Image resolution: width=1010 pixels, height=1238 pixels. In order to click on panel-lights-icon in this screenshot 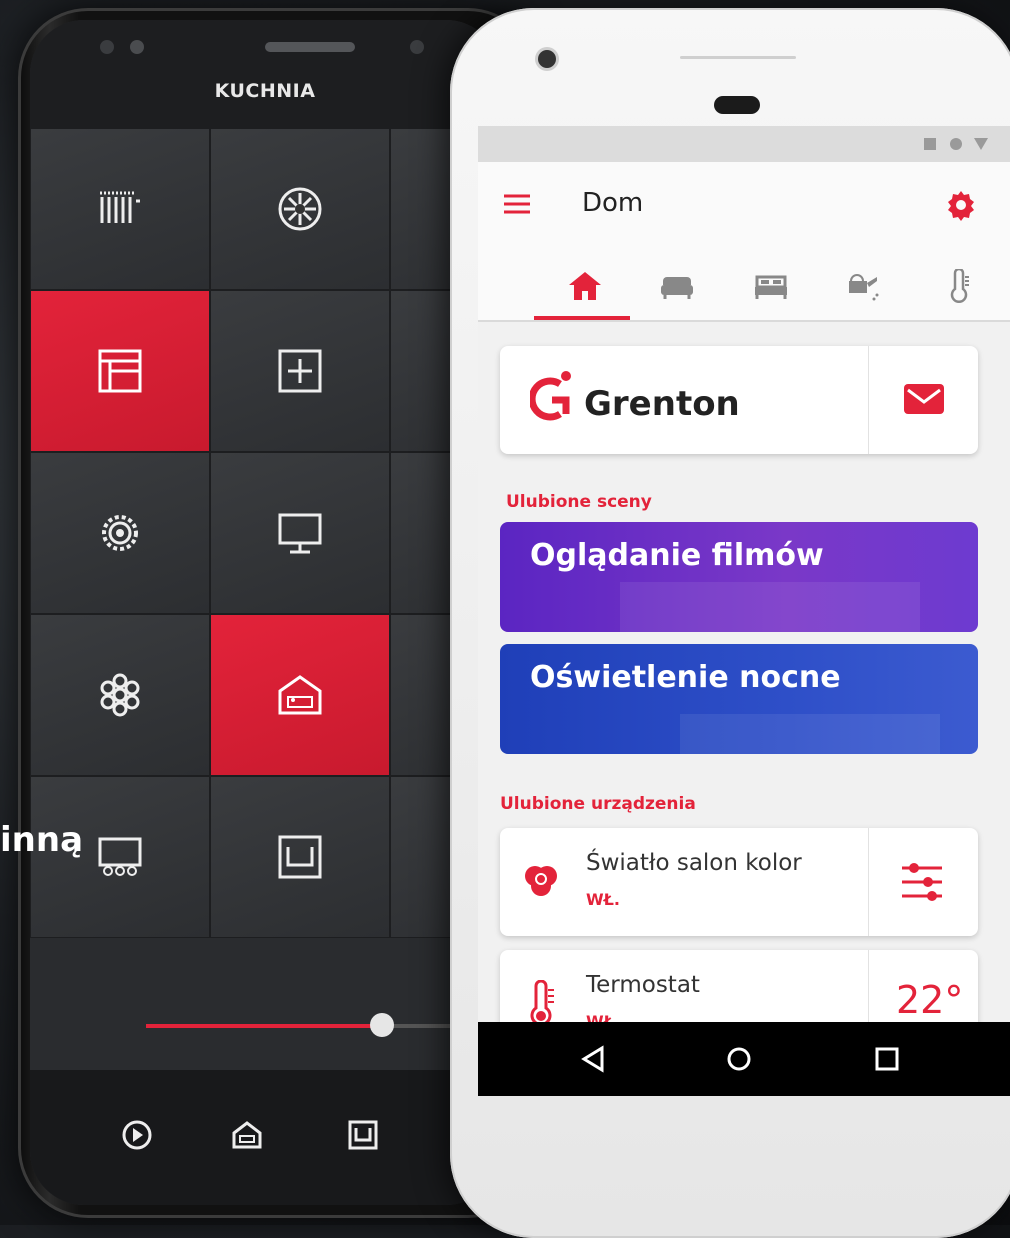, I will do `click(120, 856)`.